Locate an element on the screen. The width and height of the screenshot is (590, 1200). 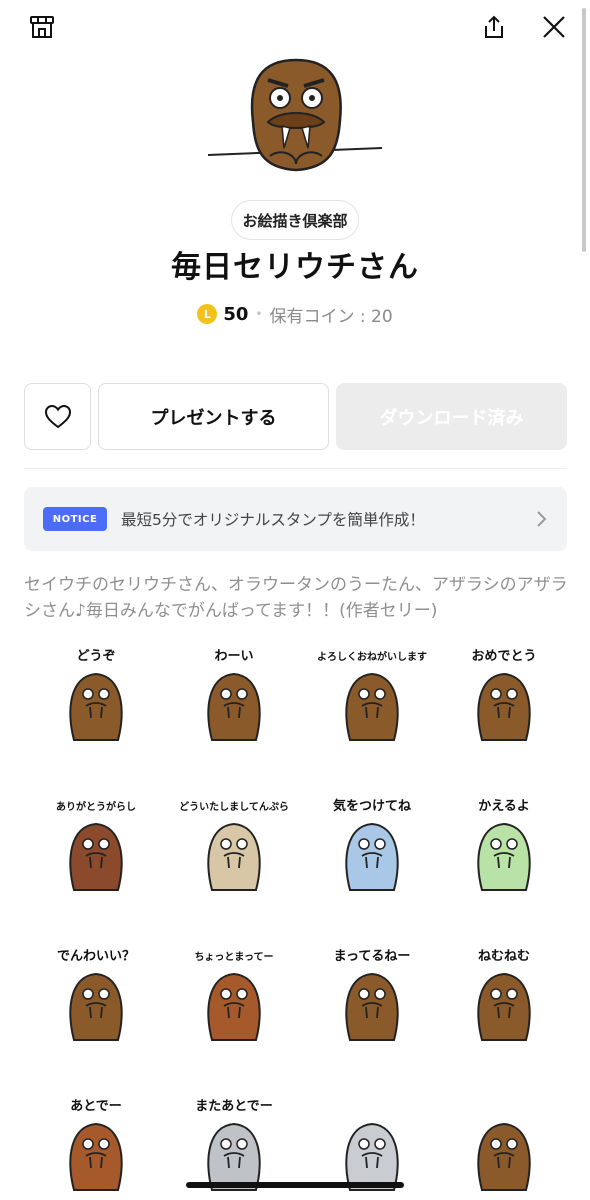
sticker-caption: ありがとうがらし is located at coordinates (96, 806).